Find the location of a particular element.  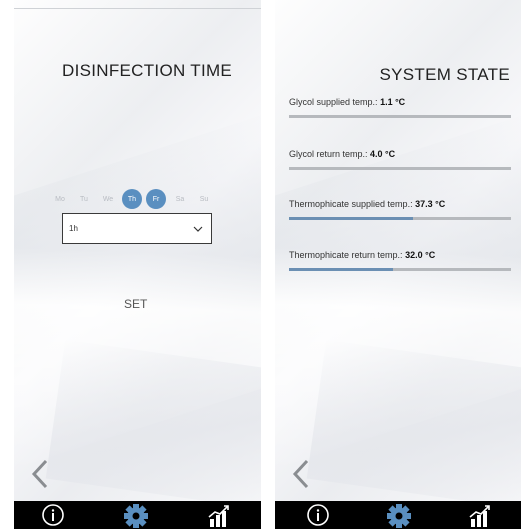

row-value: 1.1 °C is located at coordinates (393, 102).